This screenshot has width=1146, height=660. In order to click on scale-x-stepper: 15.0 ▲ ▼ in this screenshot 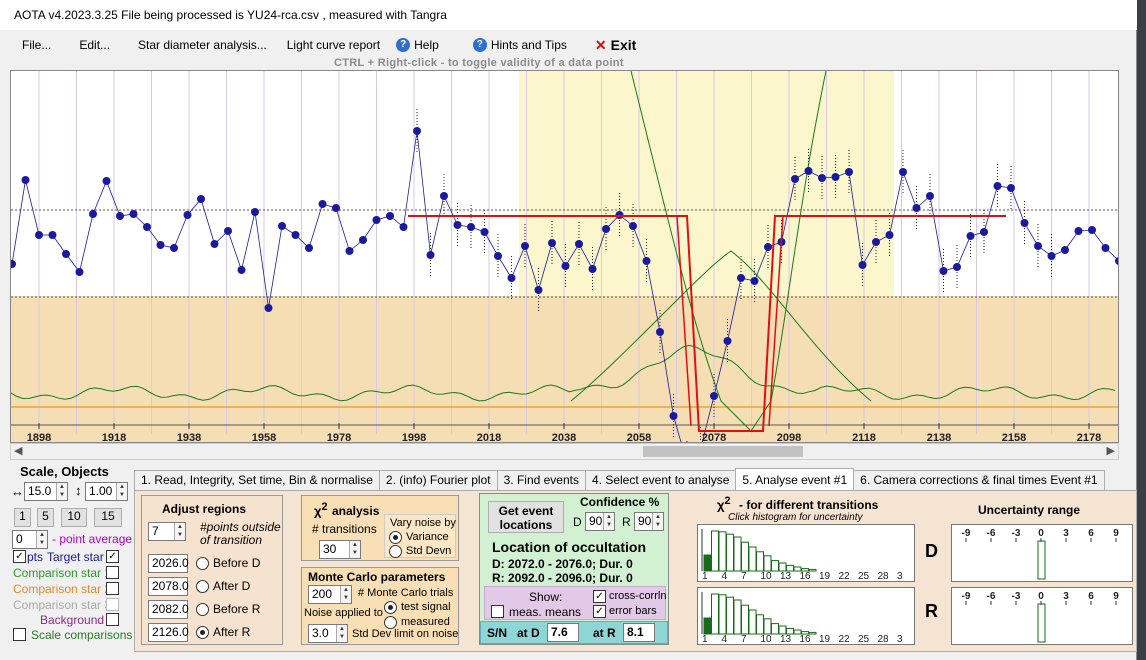, I will do `click(46, 491)`.